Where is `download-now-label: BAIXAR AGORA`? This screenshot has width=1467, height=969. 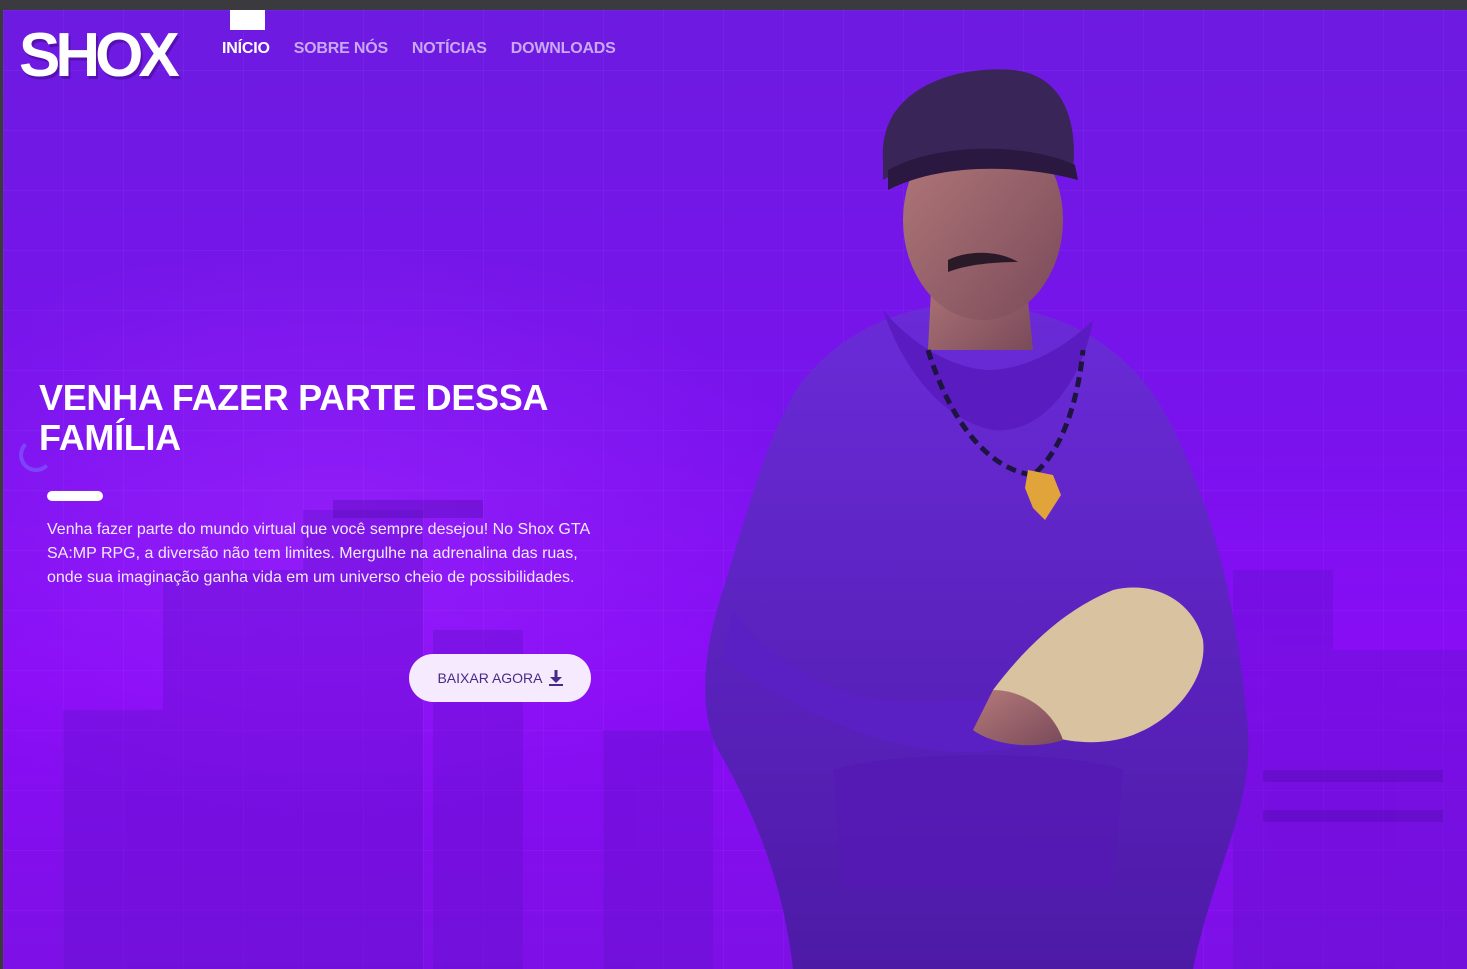
download-now-label: BAIXAR AGORA is located at coordinates (490, 678).